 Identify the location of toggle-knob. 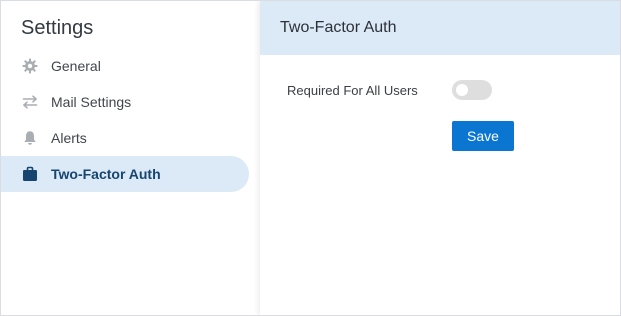
(462, 90).